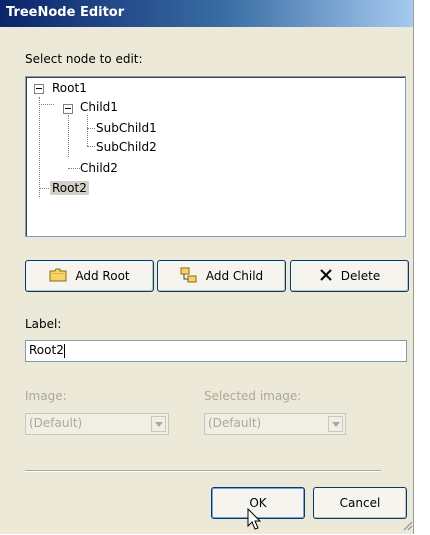 The width and height of the screenshot is (430, 535). Describe the element at coordinates (126, 147) in the screenshot. I see `tree-node-subchild2: SubChild2` at that location.